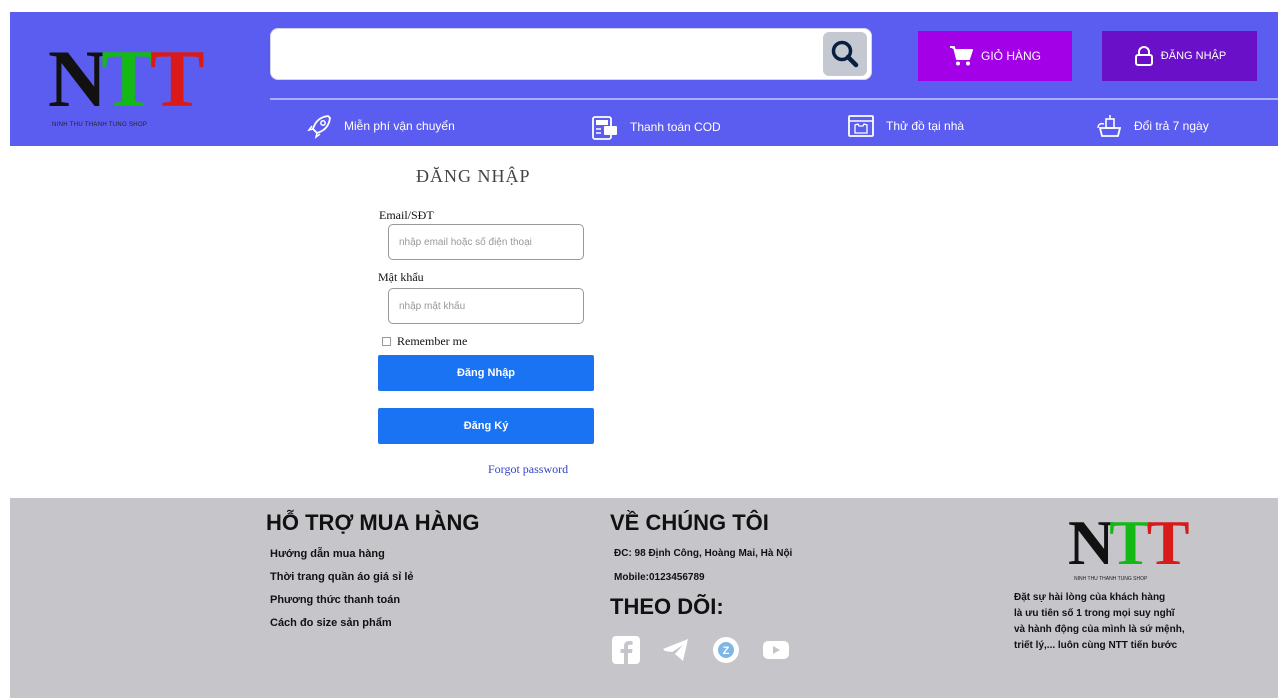 The width and height of the screenshot is (1278, 698). I want to click on footer-logo-text: NTT, so click(1129, 542).